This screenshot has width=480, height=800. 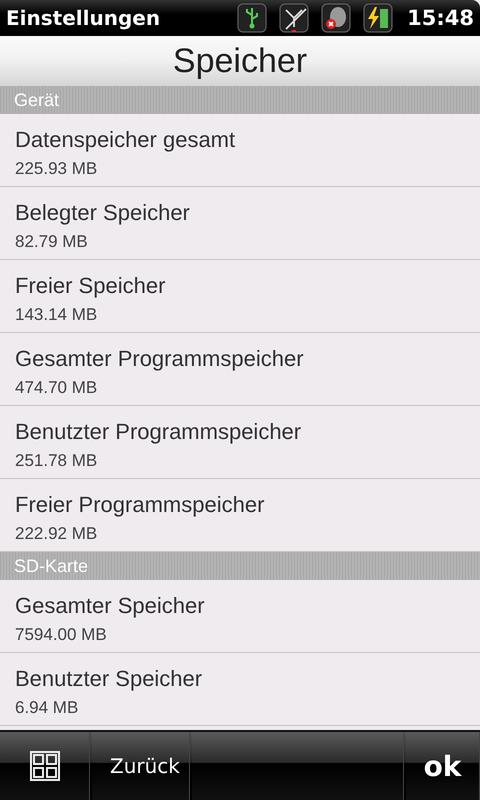 What do you see at coordinates (139, 505) in the screenshot?
I see `setting-label: Freier Programmspeicher` at bounding box center [139, 505].